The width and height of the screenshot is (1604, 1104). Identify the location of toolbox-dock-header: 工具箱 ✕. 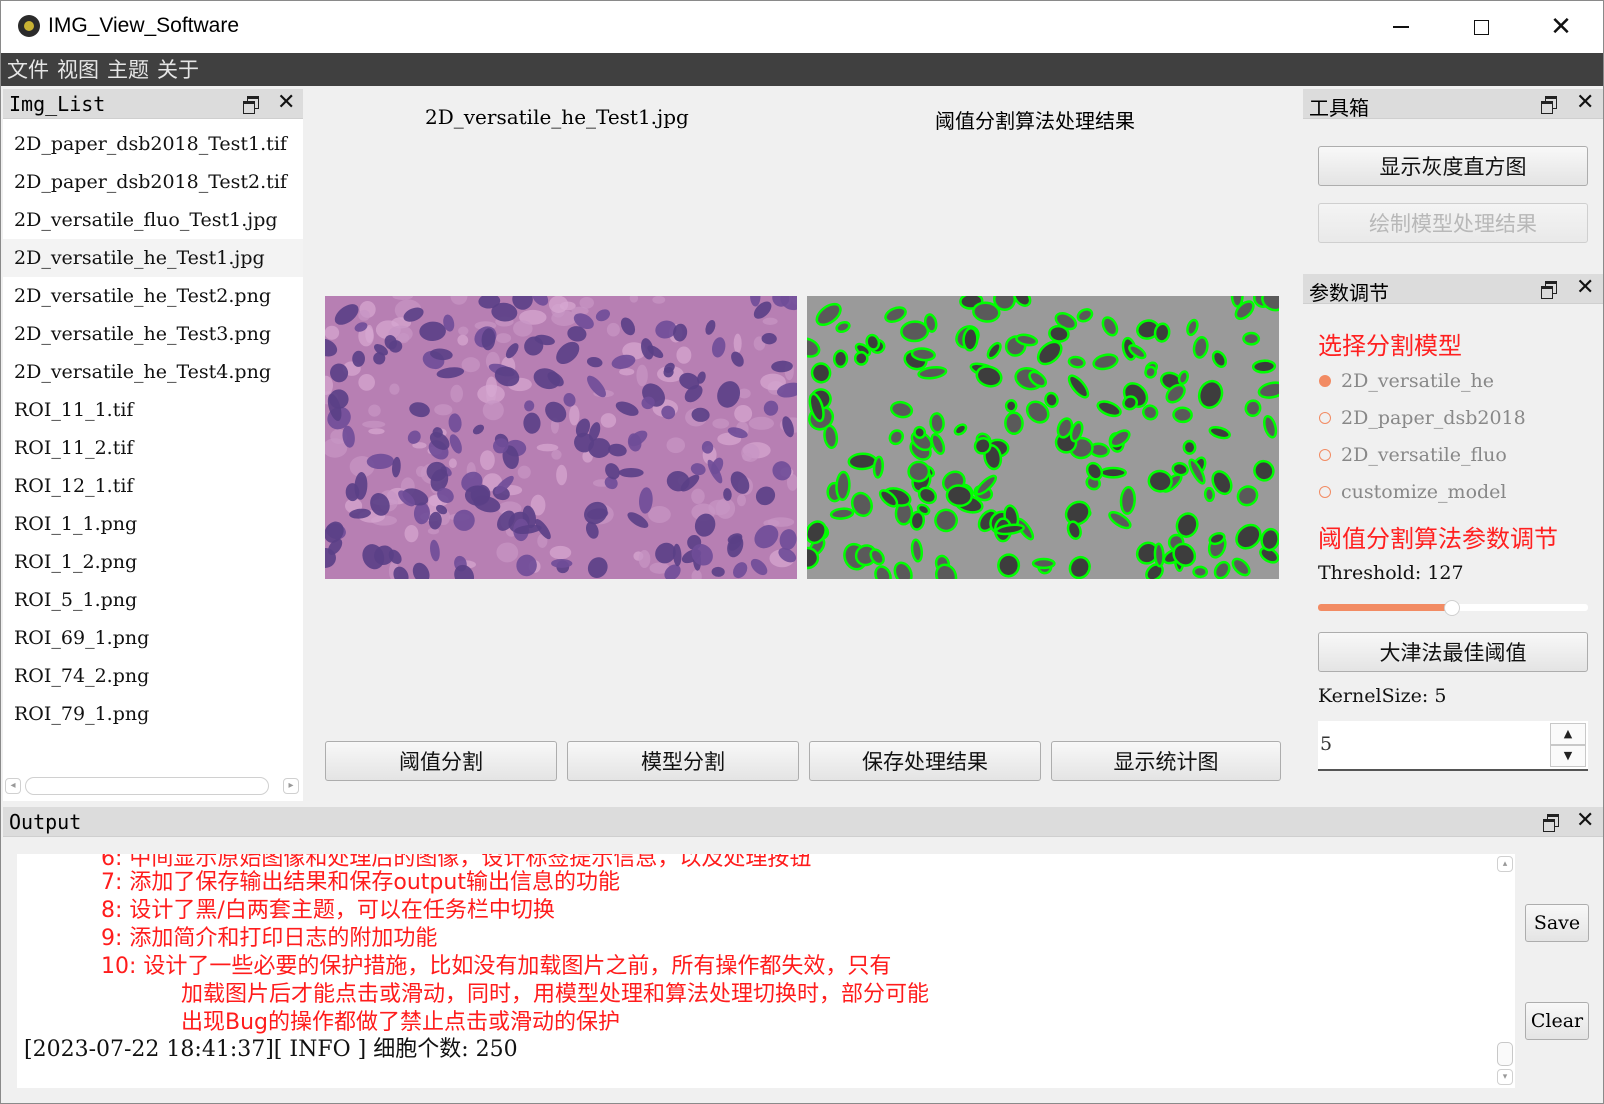
(1453, 104).